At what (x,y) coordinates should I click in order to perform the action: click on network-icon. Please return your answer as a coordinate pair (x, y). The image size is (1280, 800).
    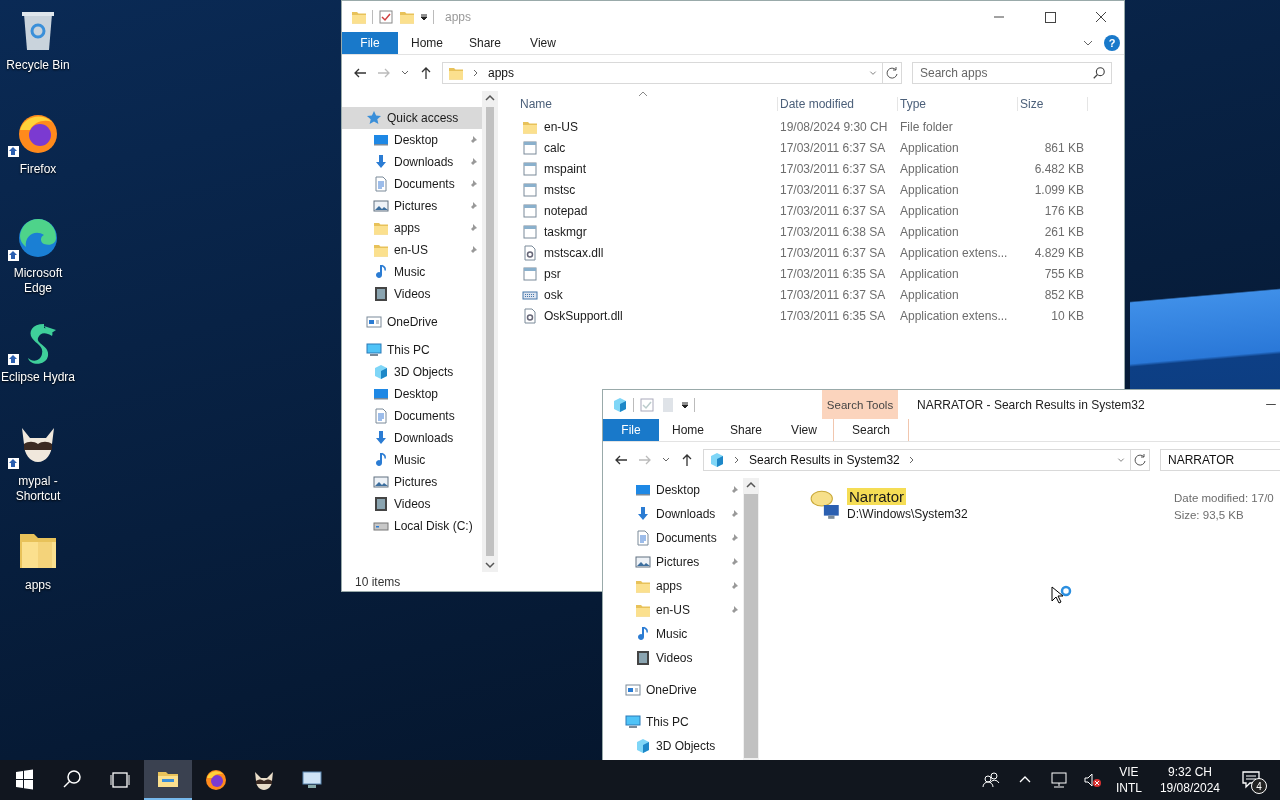
    Looking at the image, I should click on (1058, 780).